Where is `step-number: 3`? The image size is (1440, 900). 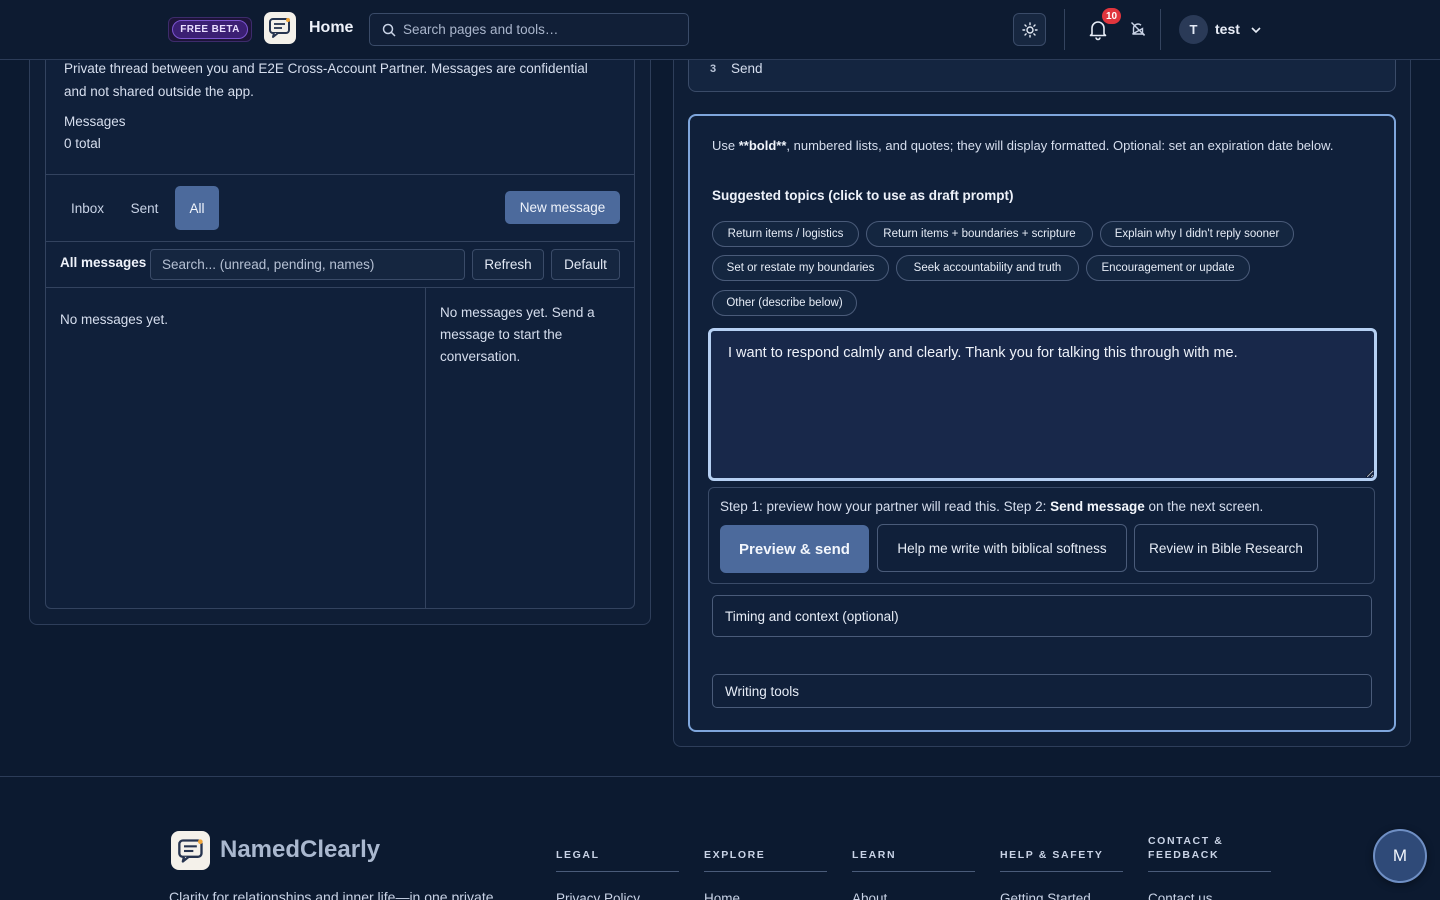
step-number: 3 is located at coordinates (713, 69).